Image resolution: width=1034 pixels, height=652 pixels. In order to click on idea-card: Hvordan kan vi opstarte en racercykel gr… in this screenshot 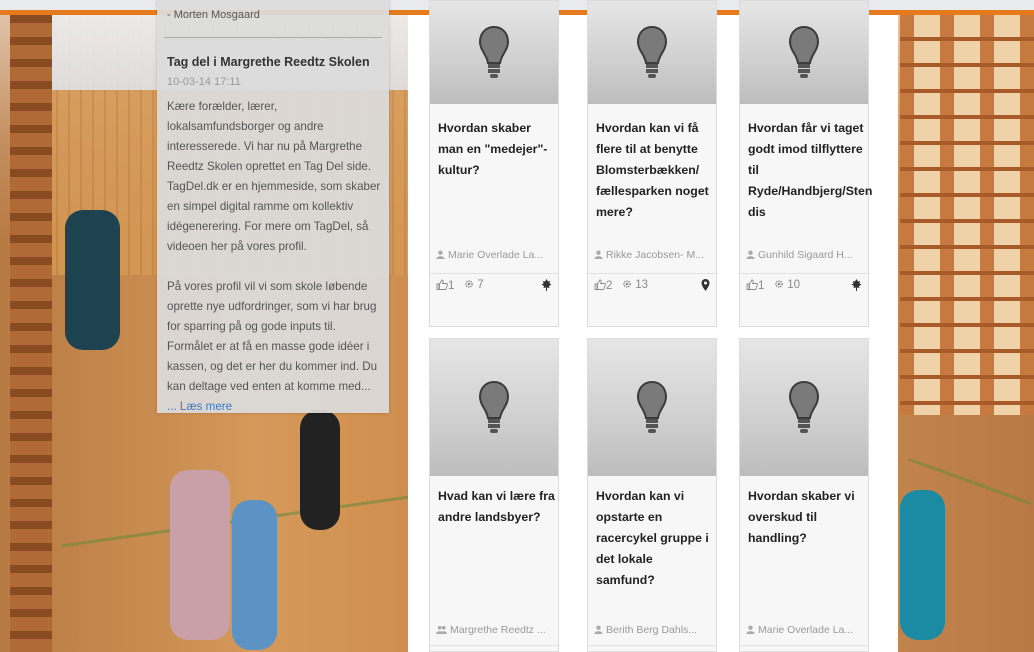, I will do `click(652, 495)`.